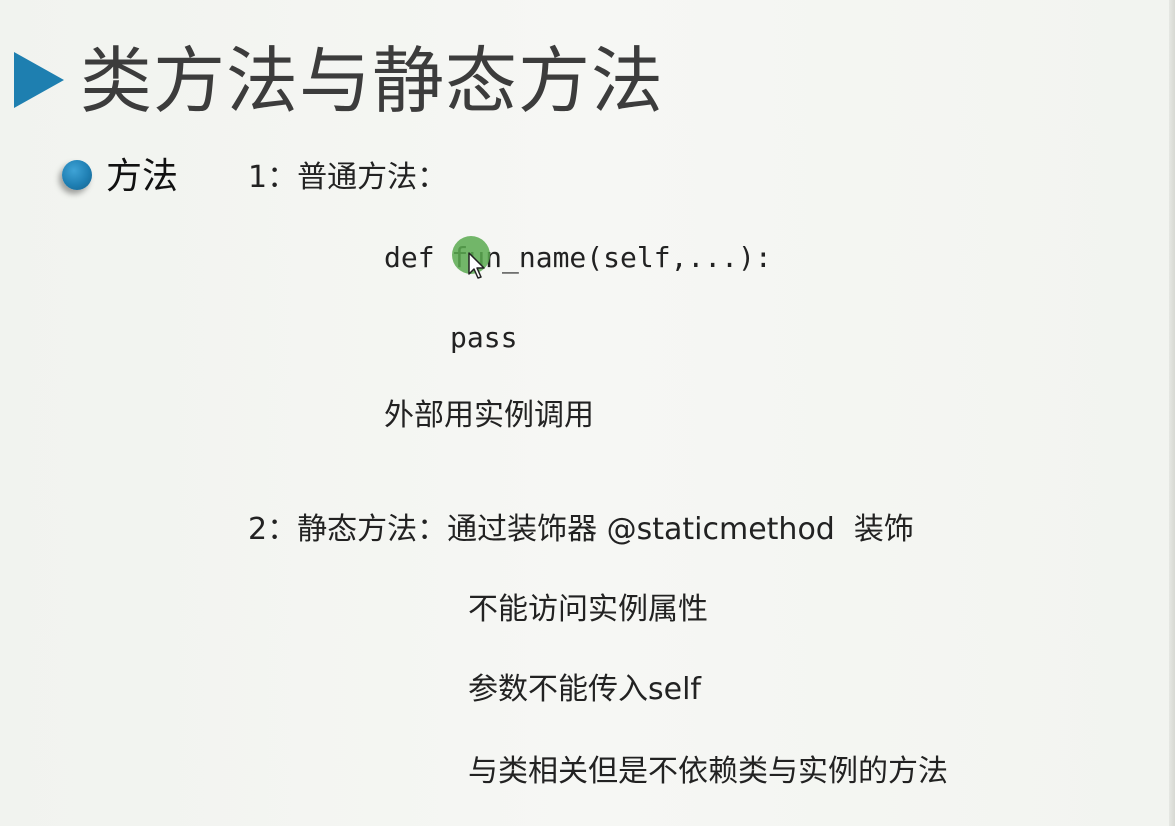 The image size is (1175, 826). Describe the element at coordinates (39, 80) in the screenshot. I see `triangle-right-icon` at that location.